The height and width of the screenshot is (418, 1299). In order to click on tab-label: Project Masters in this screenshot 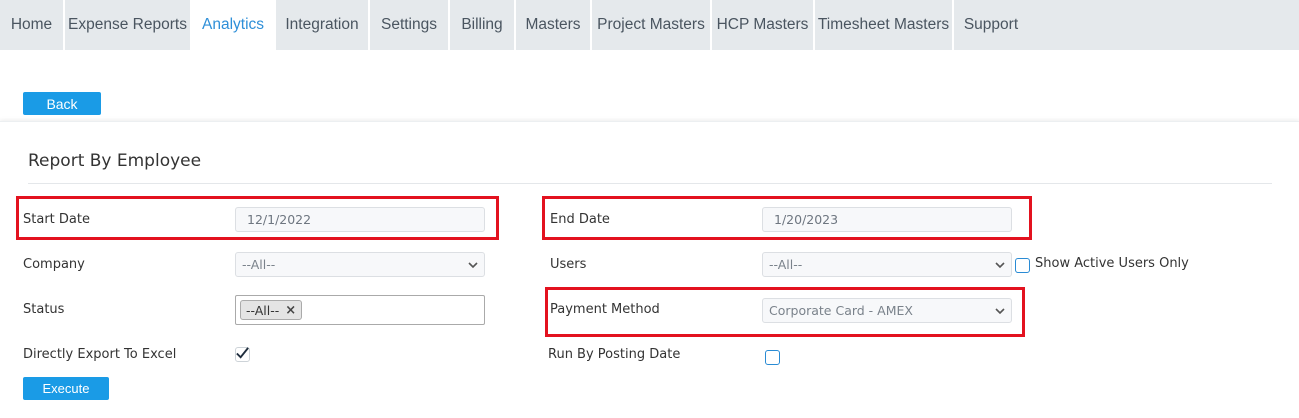, I will do `click(651, 24)`.